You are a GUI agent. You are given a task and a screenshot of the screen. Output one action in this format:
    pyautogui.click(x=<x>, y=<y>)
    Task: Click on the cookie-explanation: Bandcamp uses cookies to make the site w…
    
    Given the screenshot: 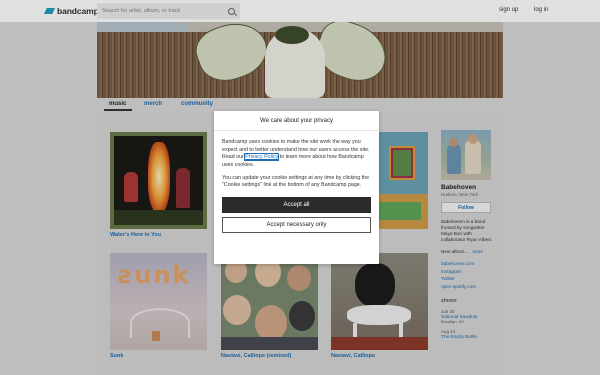 What is the action you would take?
    pyautogui.click(x=296, y=154)
    